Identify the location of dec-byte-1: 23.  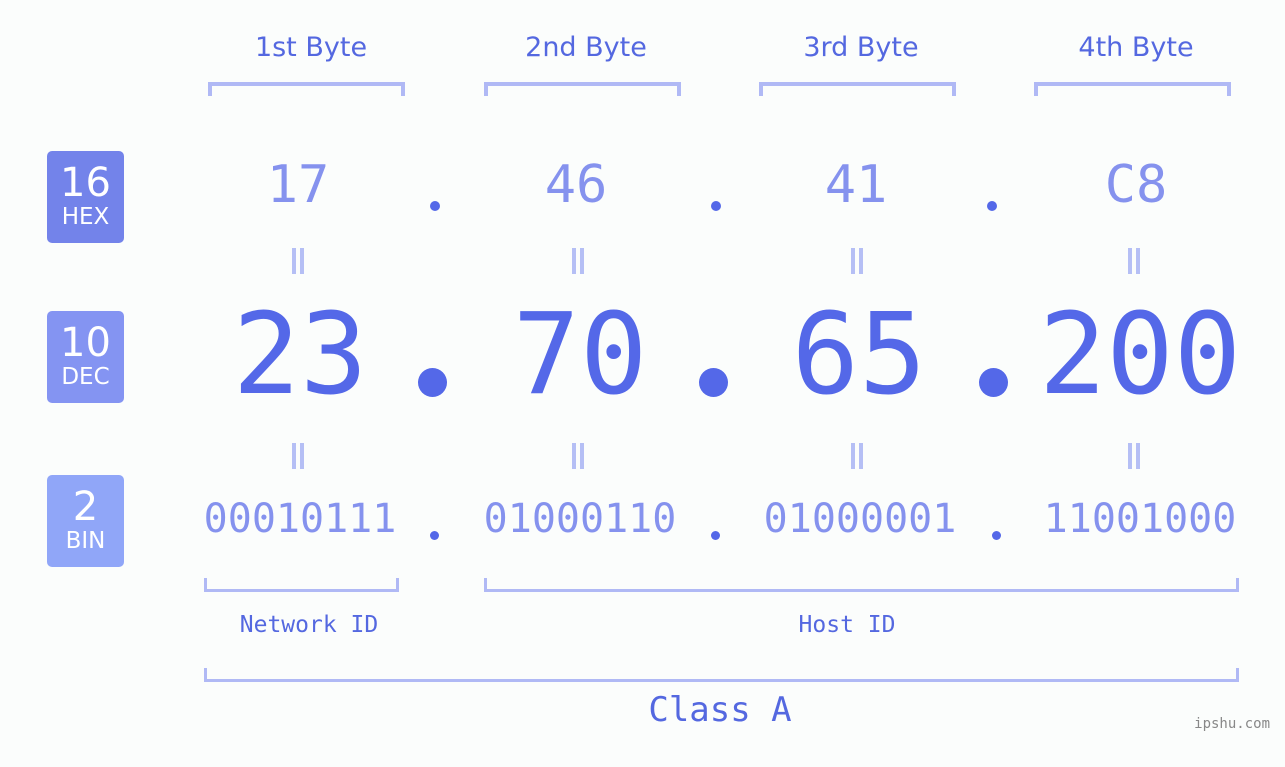
(300, 355).